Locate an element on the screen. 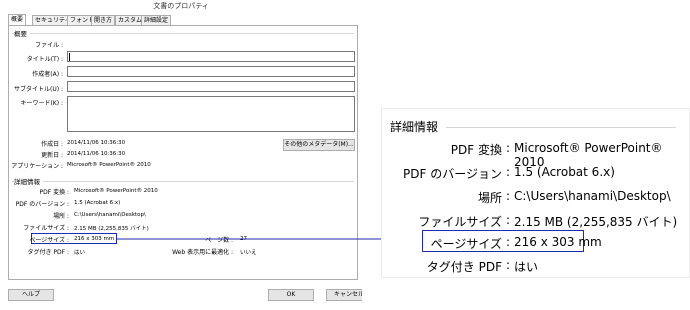 The height and width of the screenshot is (310, 690). zoom-file-size-value: 2.15 MB (2,255,835 バイト) is located at coordinates (596, 222).